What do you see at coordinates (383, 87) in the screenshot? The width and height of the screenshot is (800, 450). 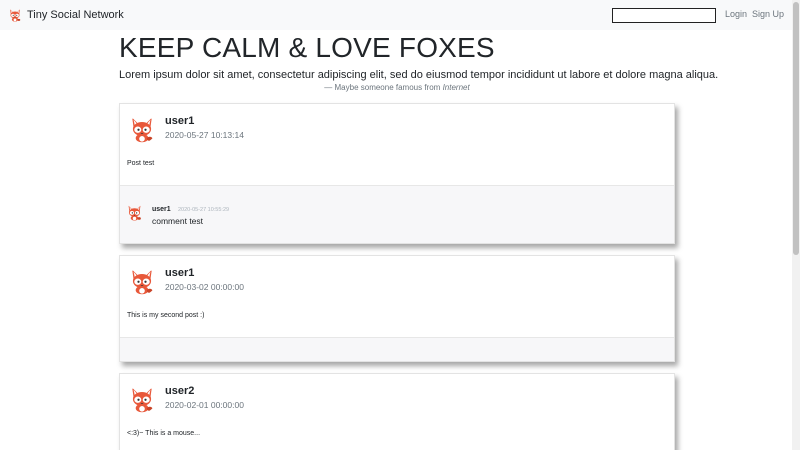 I see `citation-prefix: — Maybe someone famous from` at bounding box center [383, 87].